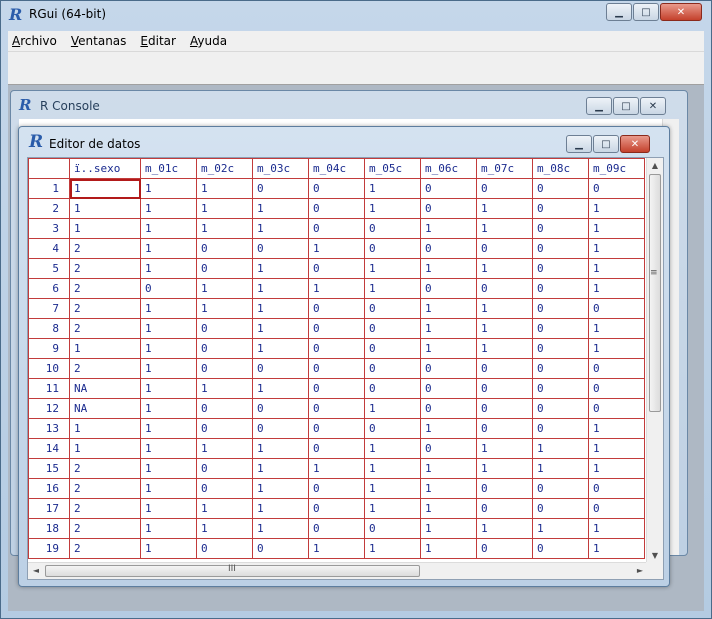 This screenshot has width=712, height=619. What do you see at coordinates (49, 528) in the screenshot?
I see `row-number: 18` at bounding box center [49, 528].